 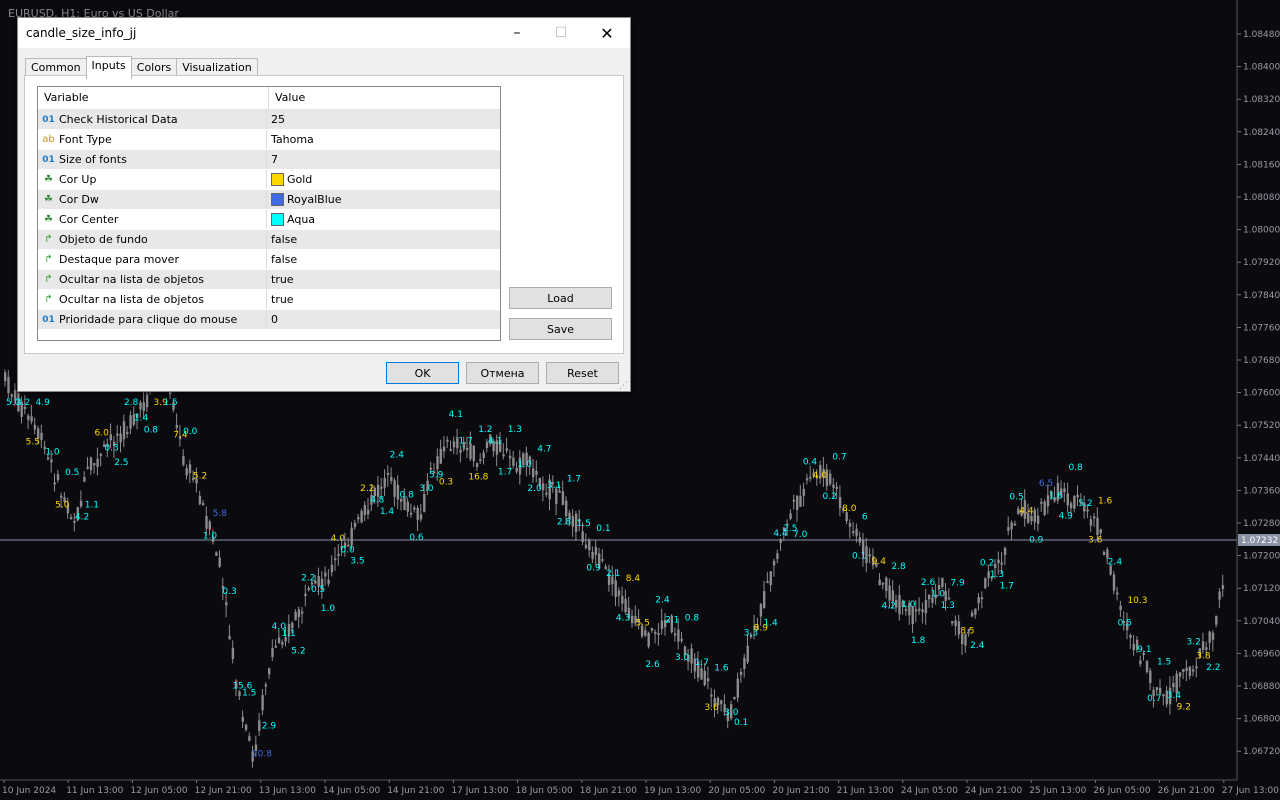 What do you see at coordinates (607, 33) in the screenshot?
I see `close-icon: ✕` at bounding box center [607, 33].